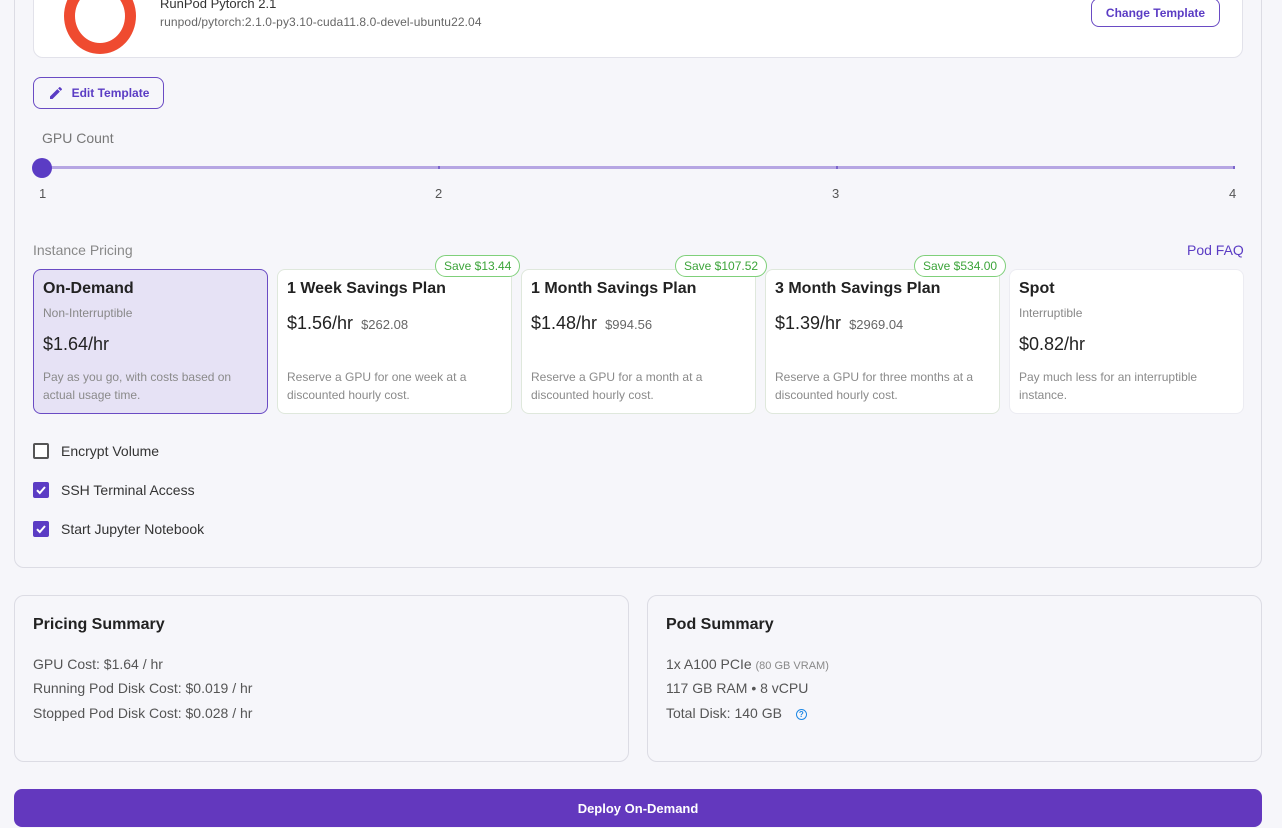 This screenshot has width=1282, height=828. What do you see at coordinates (724, 713) in the screenshot?
I see `total-disk: Total Disk: 140 GB` at bounding box center [724, 713].